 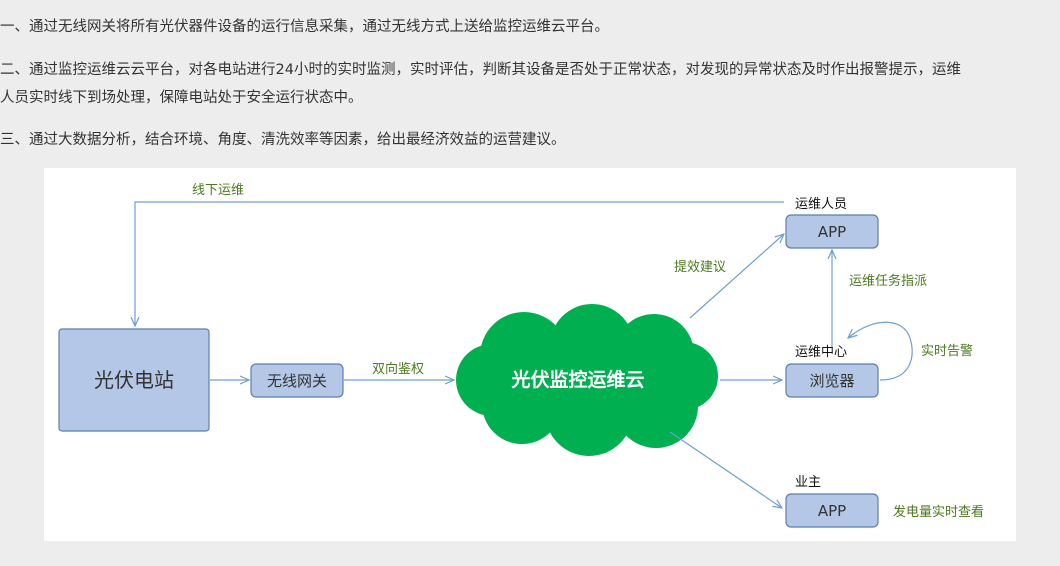 I want to click on ops-center-title: 运维中心, so click(x=821, y=352).